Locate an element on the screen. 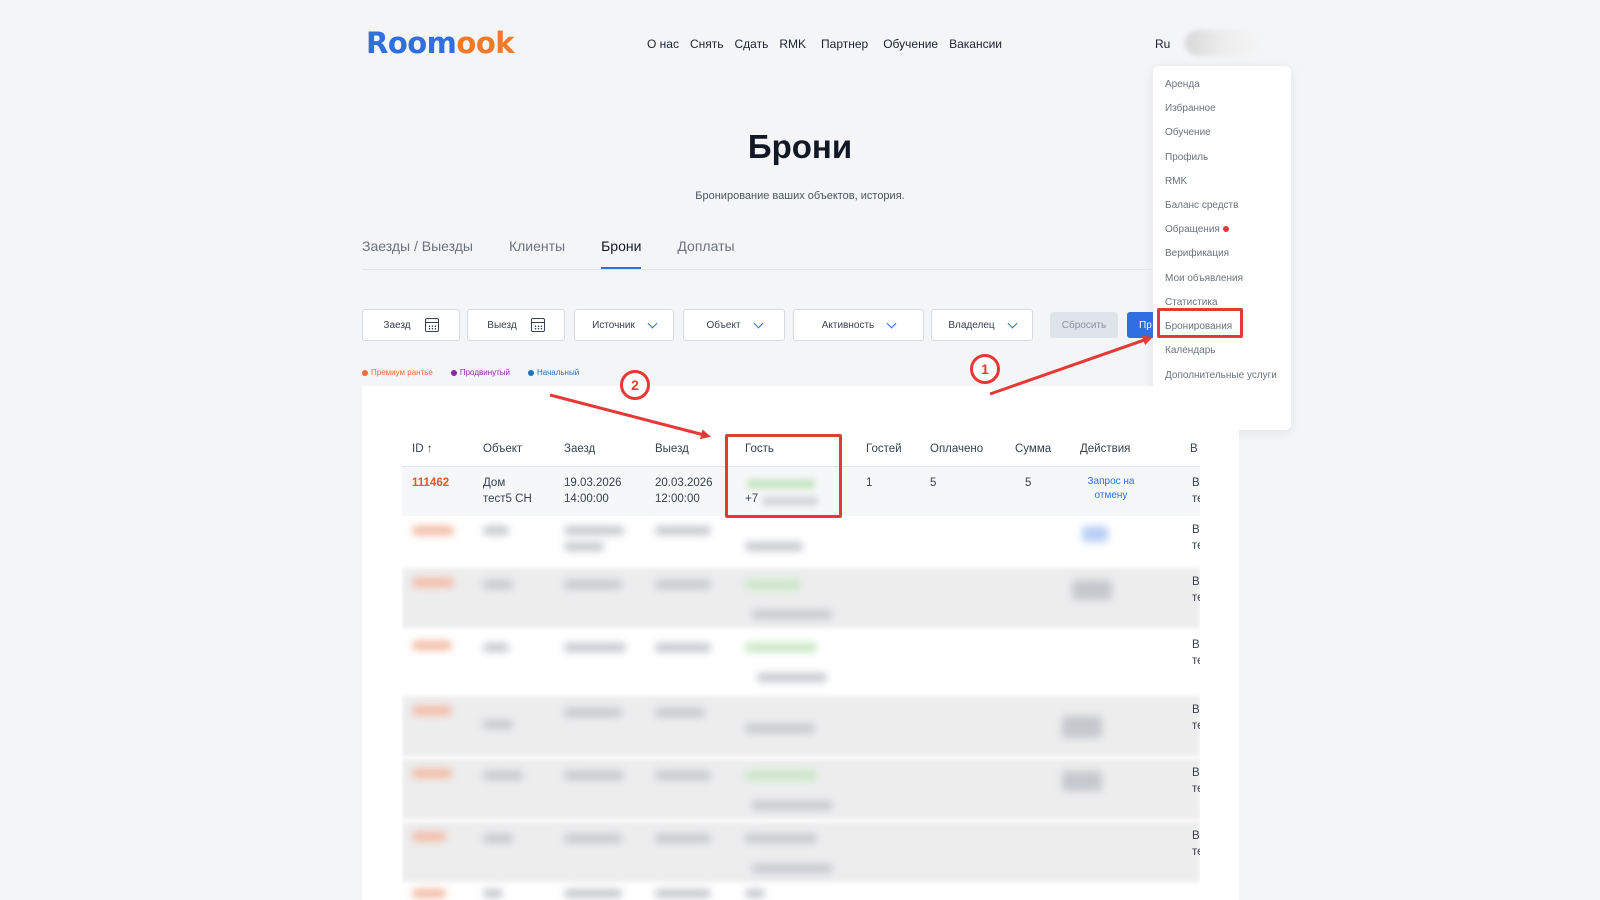 Image resolution: width=1600 pixels, height=900 pixels. tab-bookings: Брони is located at coordinates (621, 253).